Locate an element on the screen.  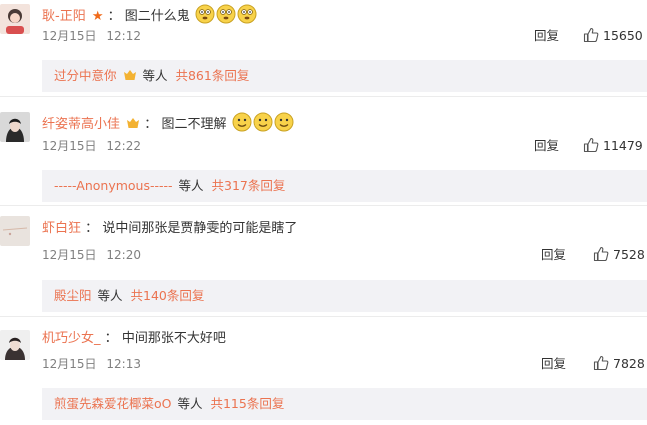
like-count: 7828 is located at coordinates (629, 363).